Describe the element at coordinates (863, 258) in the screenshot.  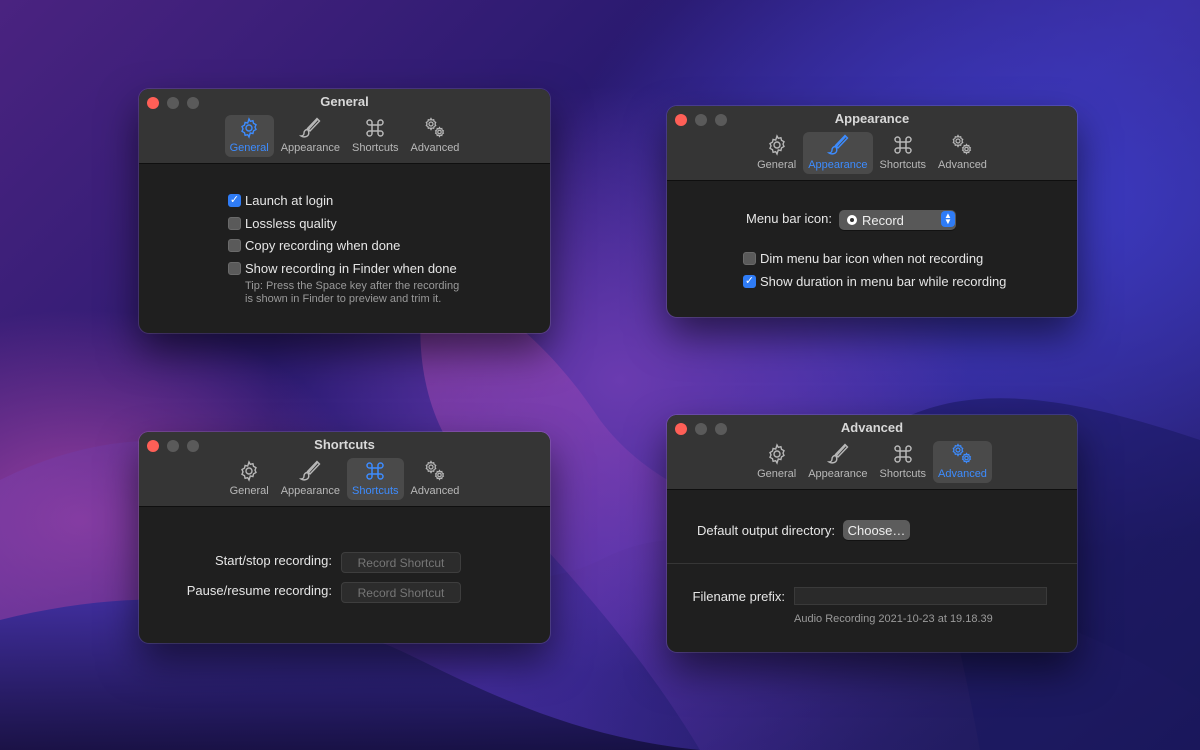
I see `dim-menu-bar-icon-checkbox: Dim menu bar icon when not recording` at that location.